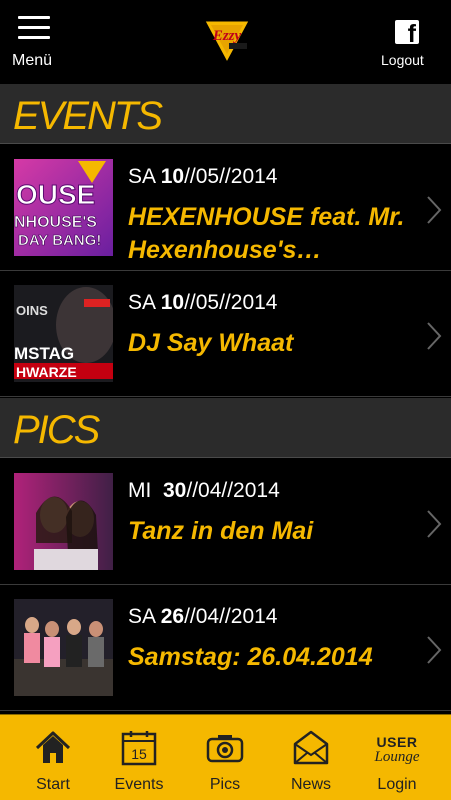  I want to click on menu-label: Menü, so click(32, 60).